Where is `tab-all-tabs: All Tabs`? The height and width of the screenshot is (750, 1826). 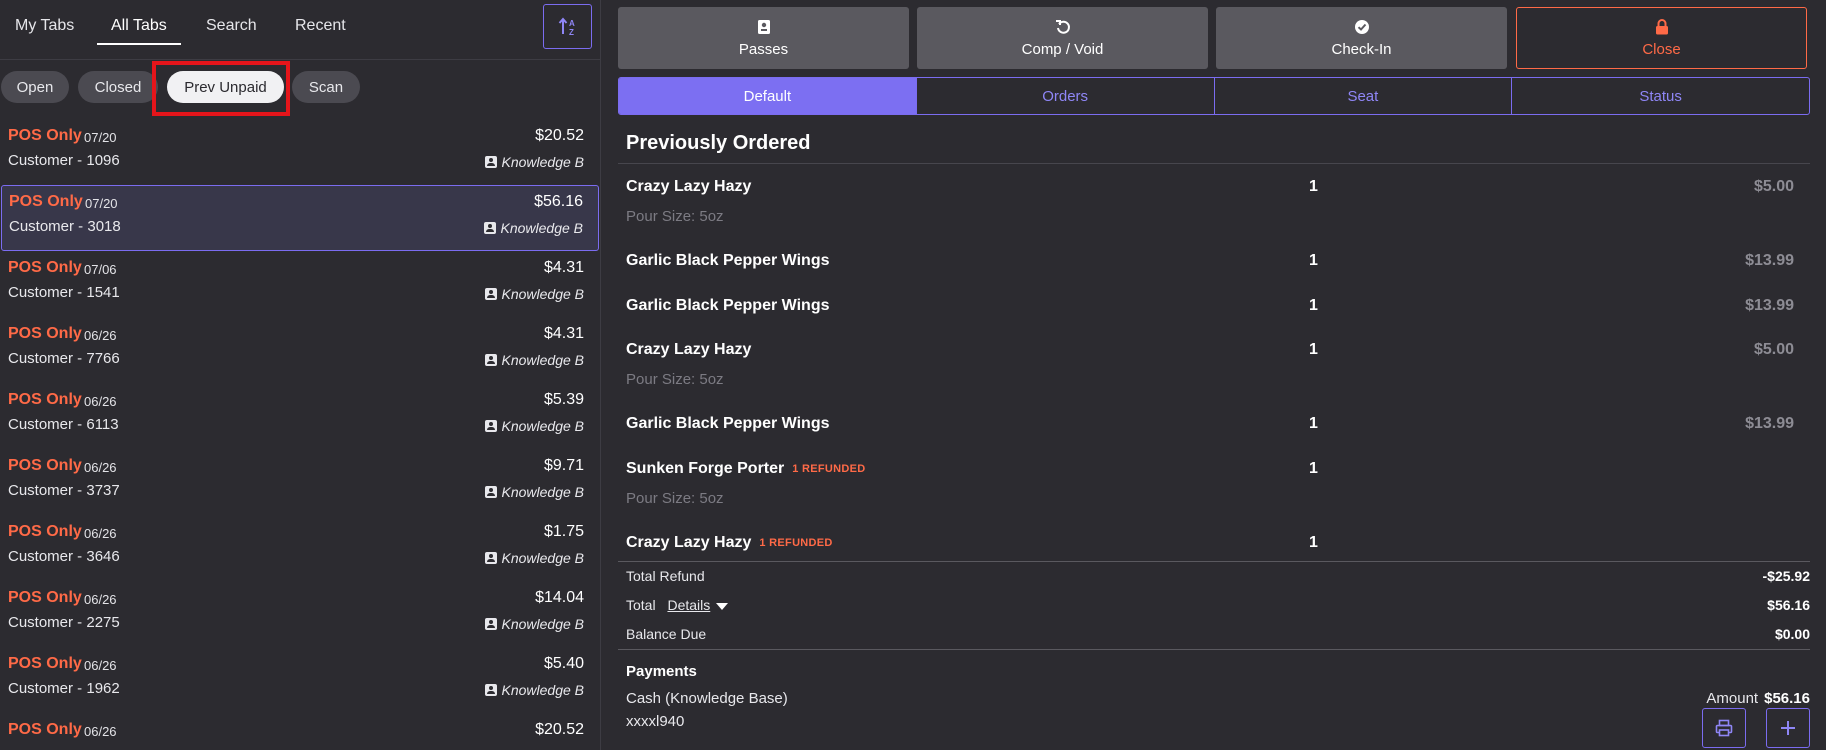
tab-all-tabs: All Tabs is located at coordinates (139, 26).